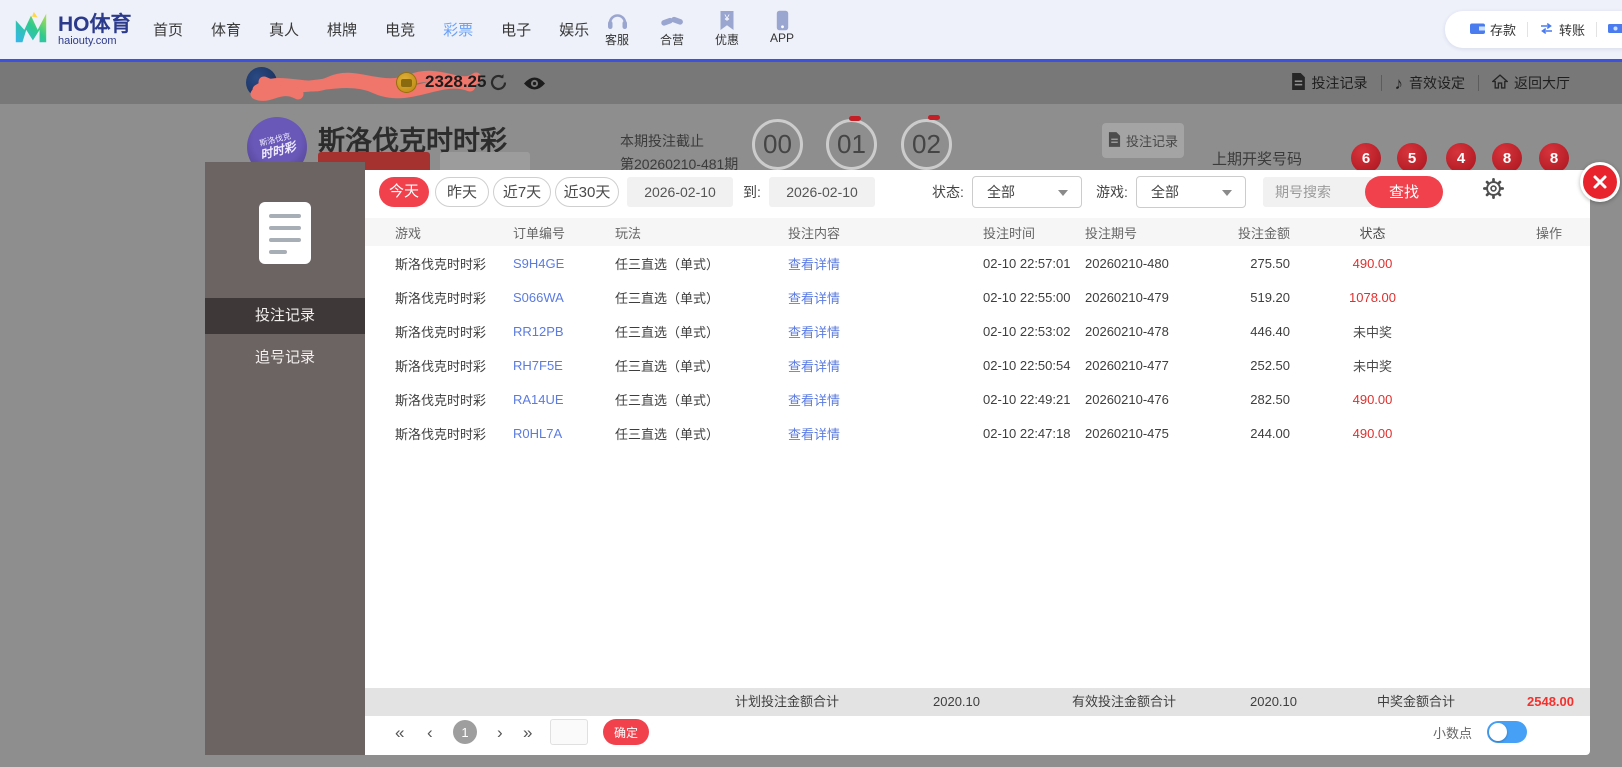 The image size is (1622, 767). I want to click on date-to-input, so click(822, 192).